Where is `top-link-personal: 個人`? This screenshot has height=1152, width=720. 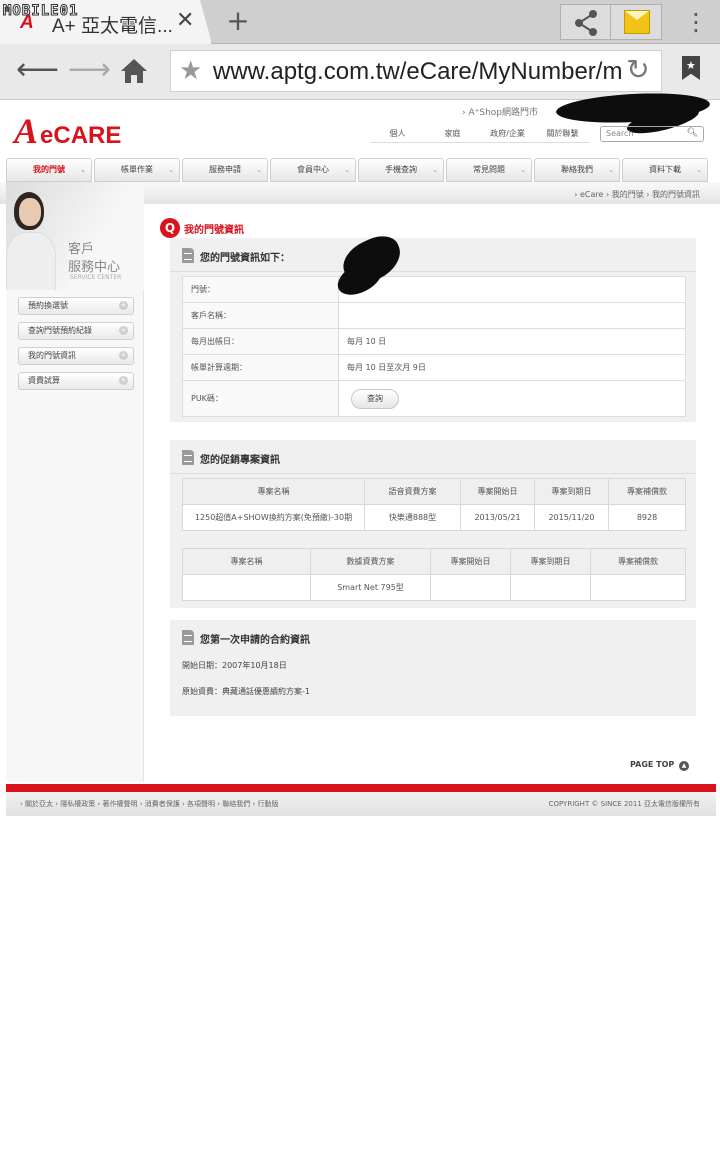 top-link-personal: 個人 is located at coordinates (397, 135).